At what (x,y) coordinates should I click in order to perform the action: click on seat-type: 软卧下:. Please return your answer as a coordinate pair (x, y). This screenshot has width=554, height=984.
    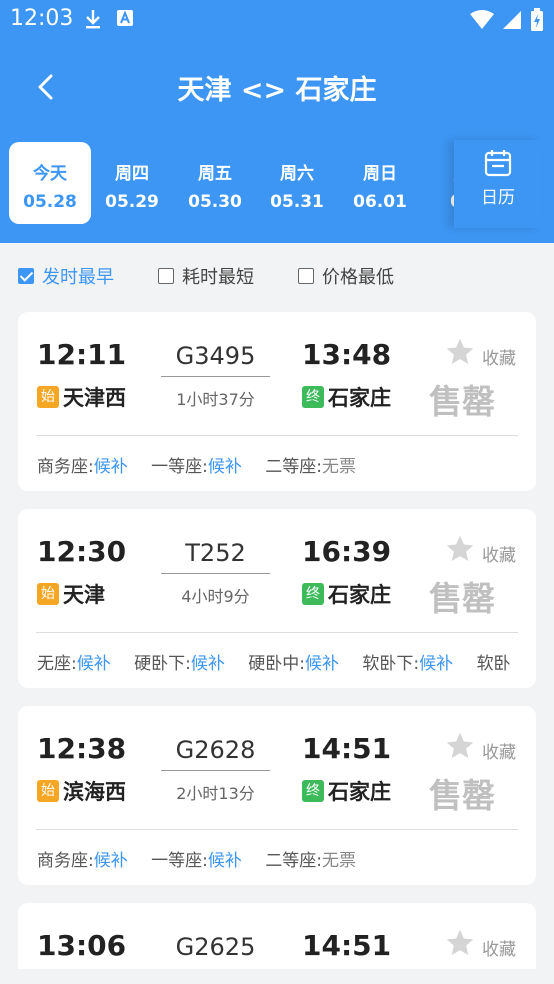
    Looking at the image, I should click on (391, 664).